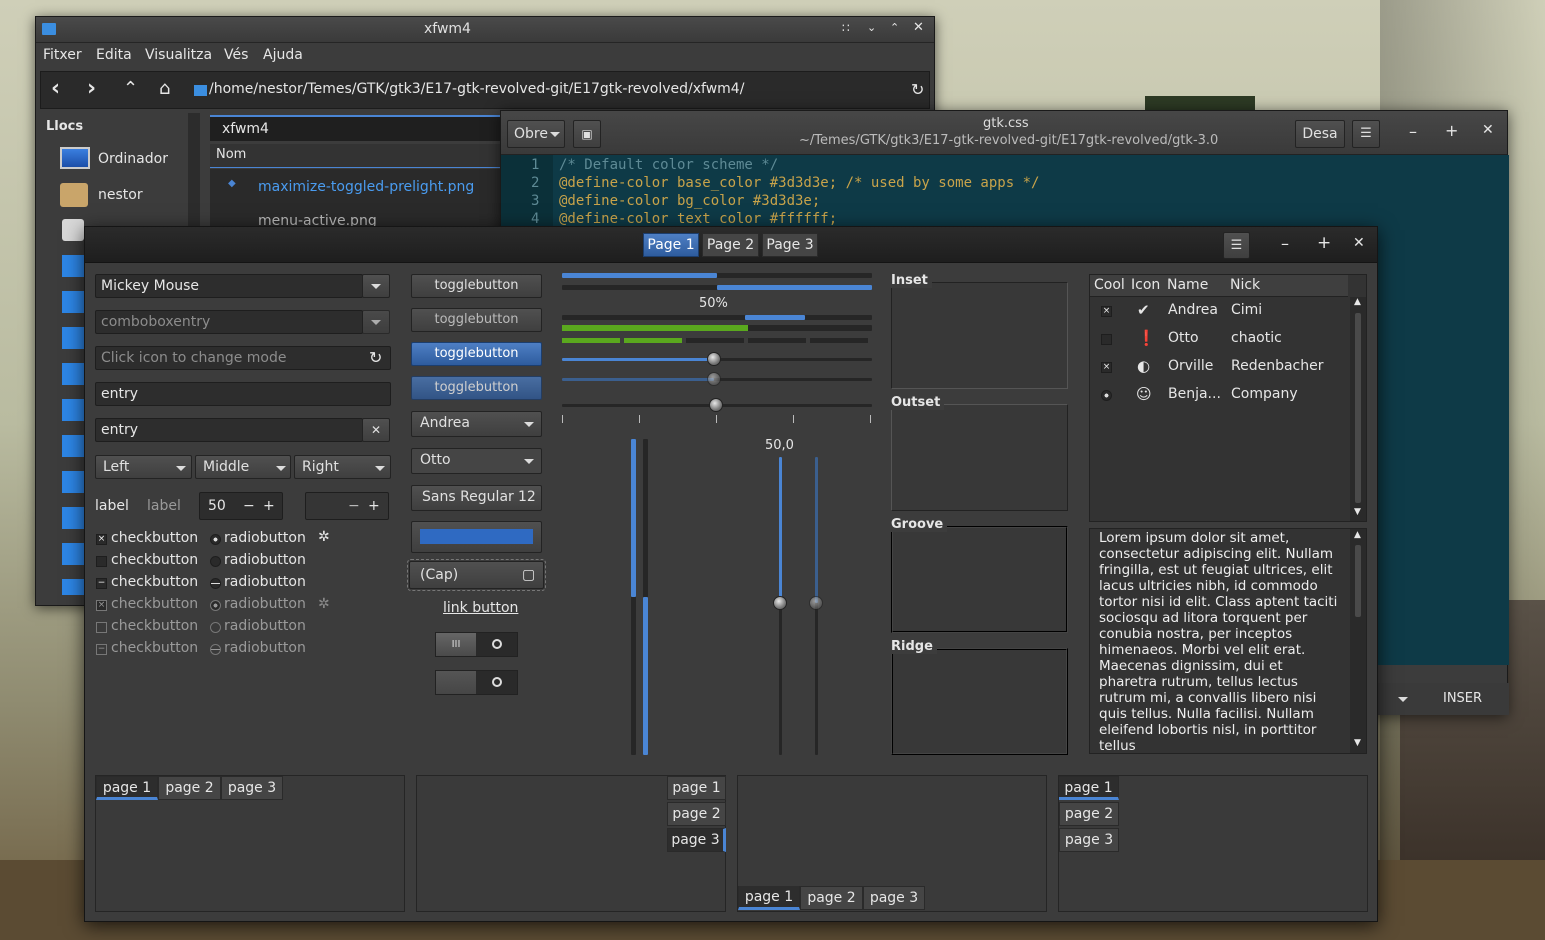 This screenshot has width=1545, height=940. Describe the element at coordinates (374, 506) in the screenshot. I see `spin-plus-icon: +` at that location.